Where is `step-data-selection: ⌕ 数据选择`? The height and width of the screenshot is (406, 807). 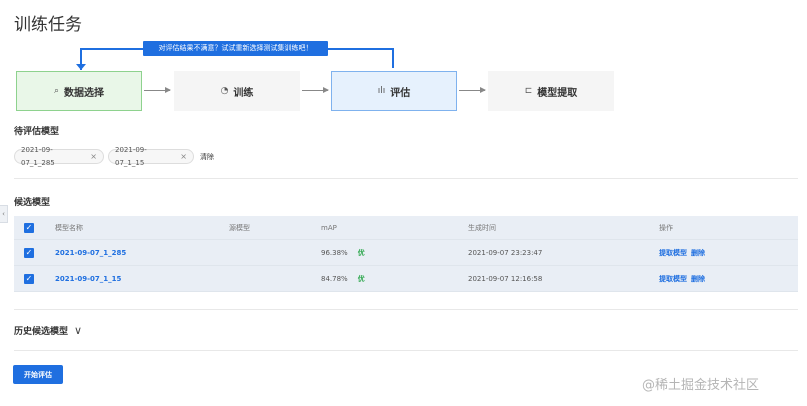
step-data-selection: ⌕ 数据选择 is located at coordinates (79, 91).